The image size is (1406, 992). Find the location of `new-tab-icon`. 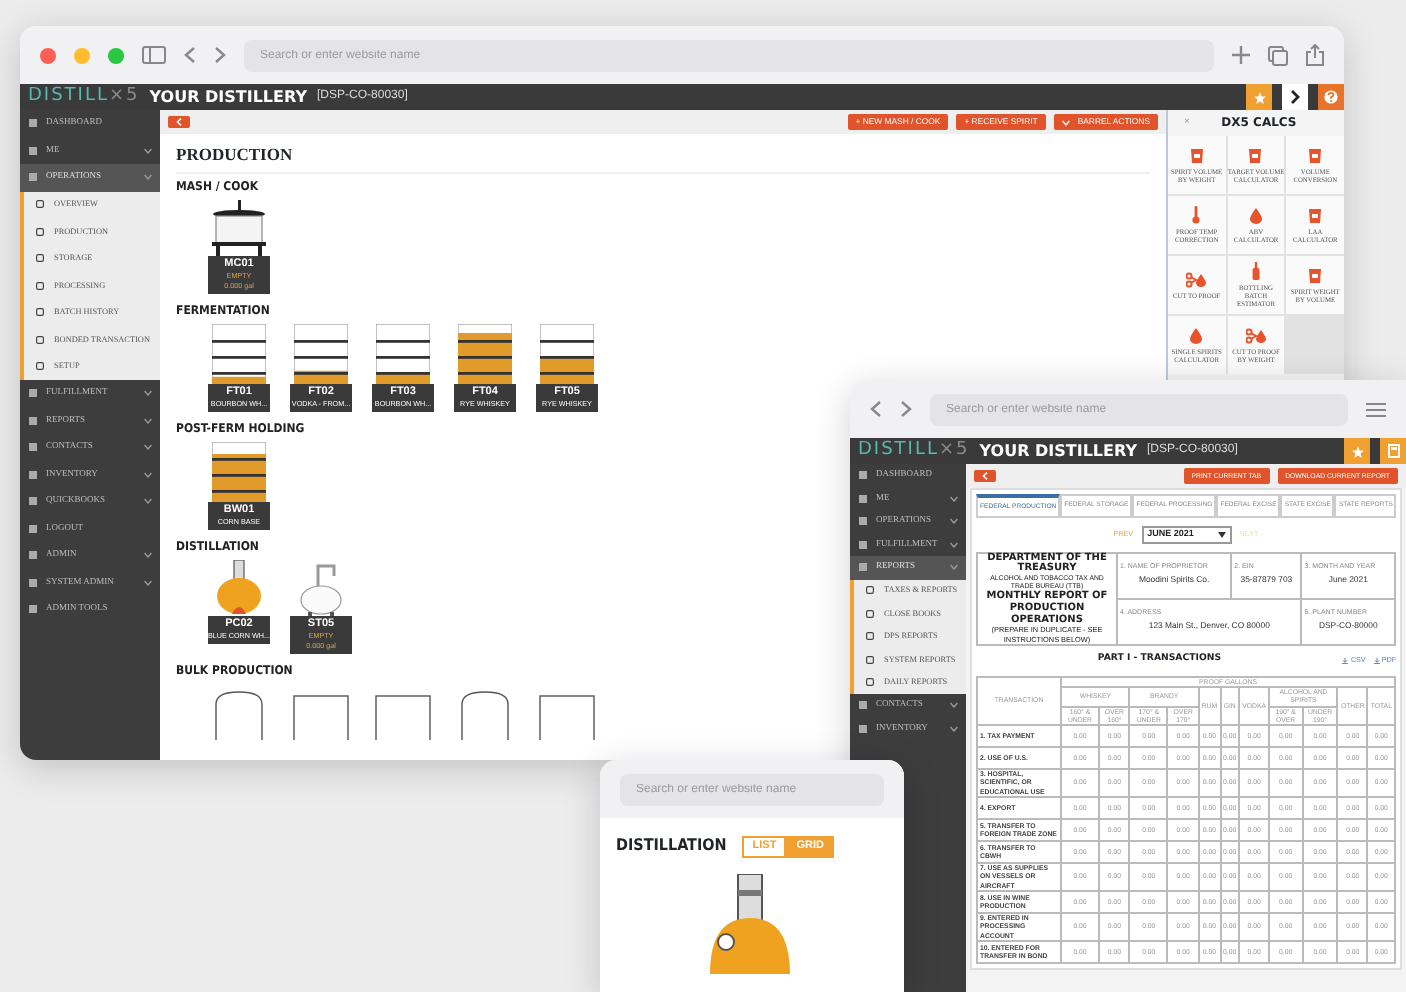

new-tab-icon is located at coordinates (1241, 55).